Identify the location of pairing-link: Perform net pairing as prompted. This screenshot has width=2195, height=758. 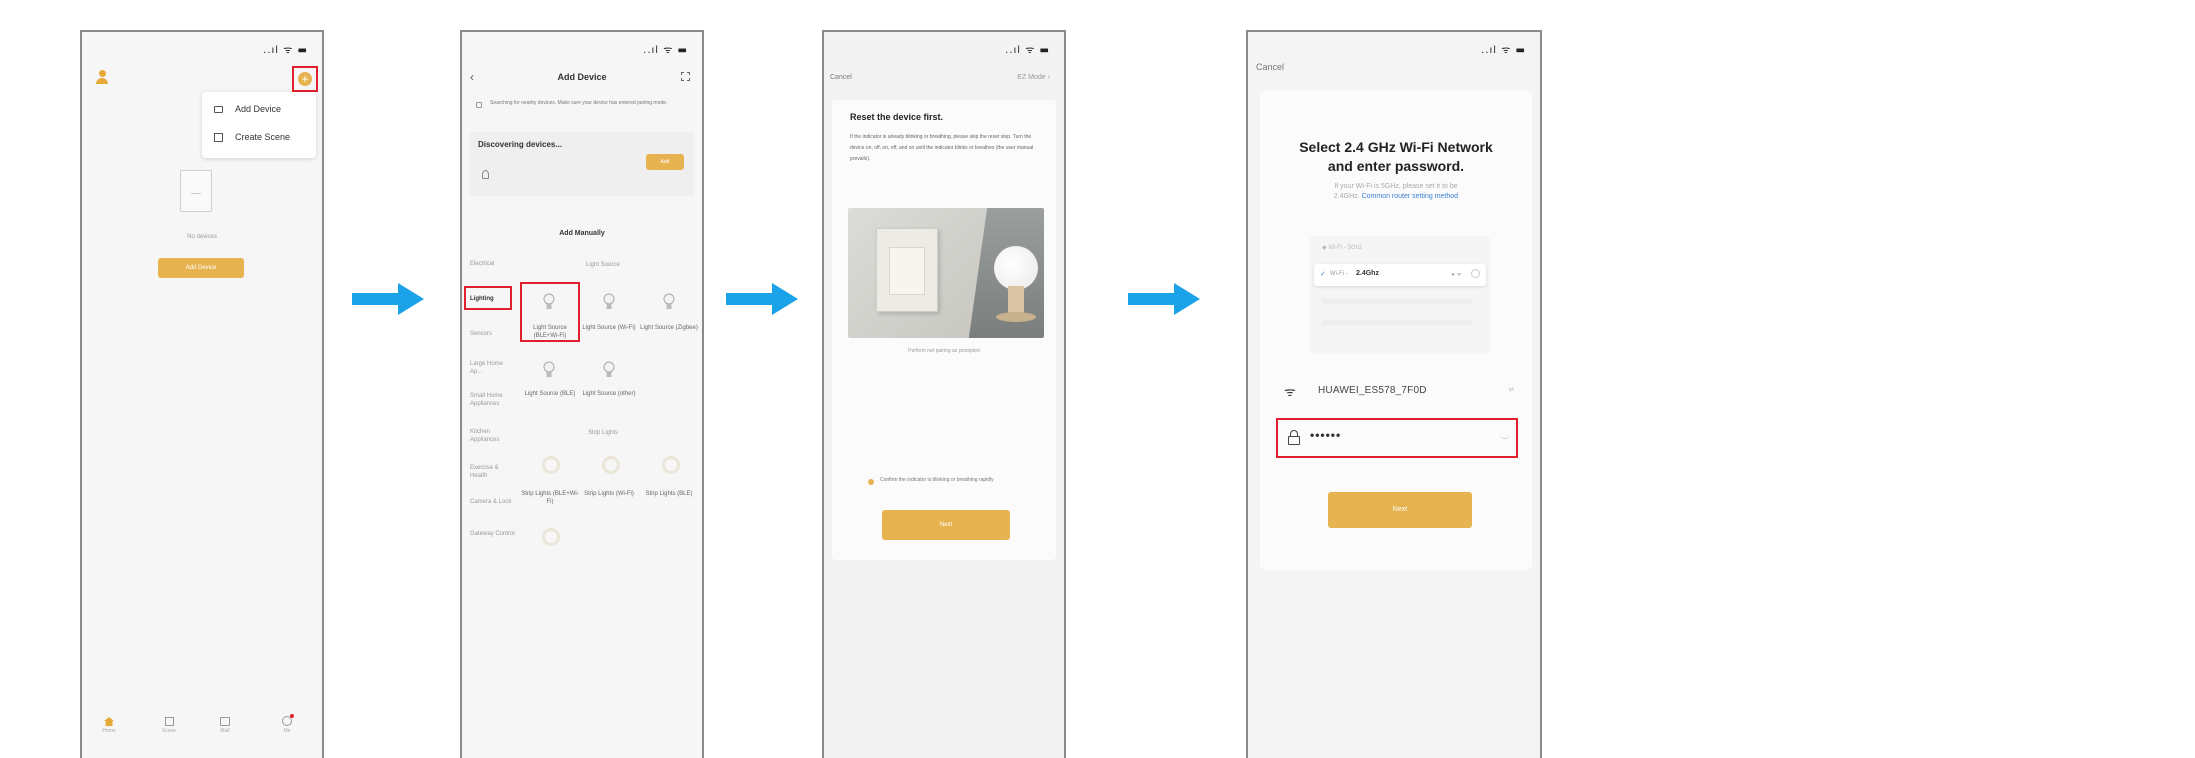
(944, 351).